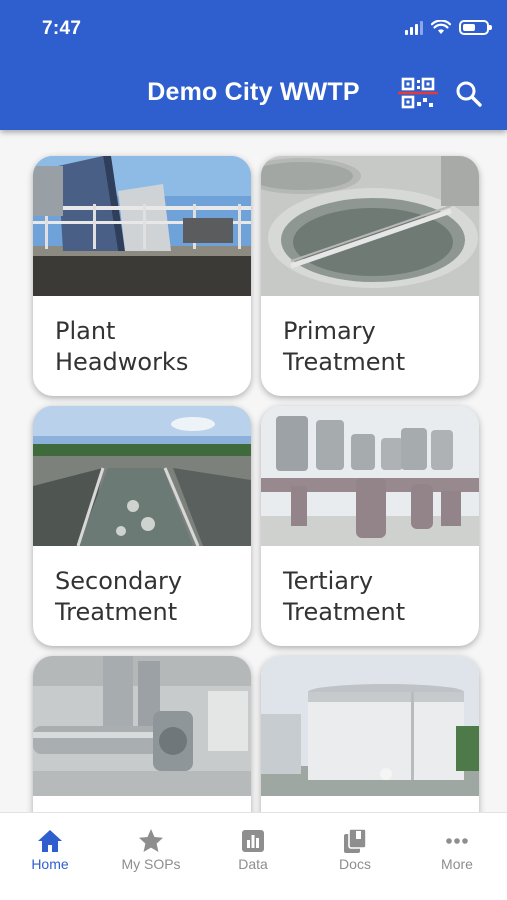  I want to click on card-plant-headworks: Plant Headworks, so click(142, 276).